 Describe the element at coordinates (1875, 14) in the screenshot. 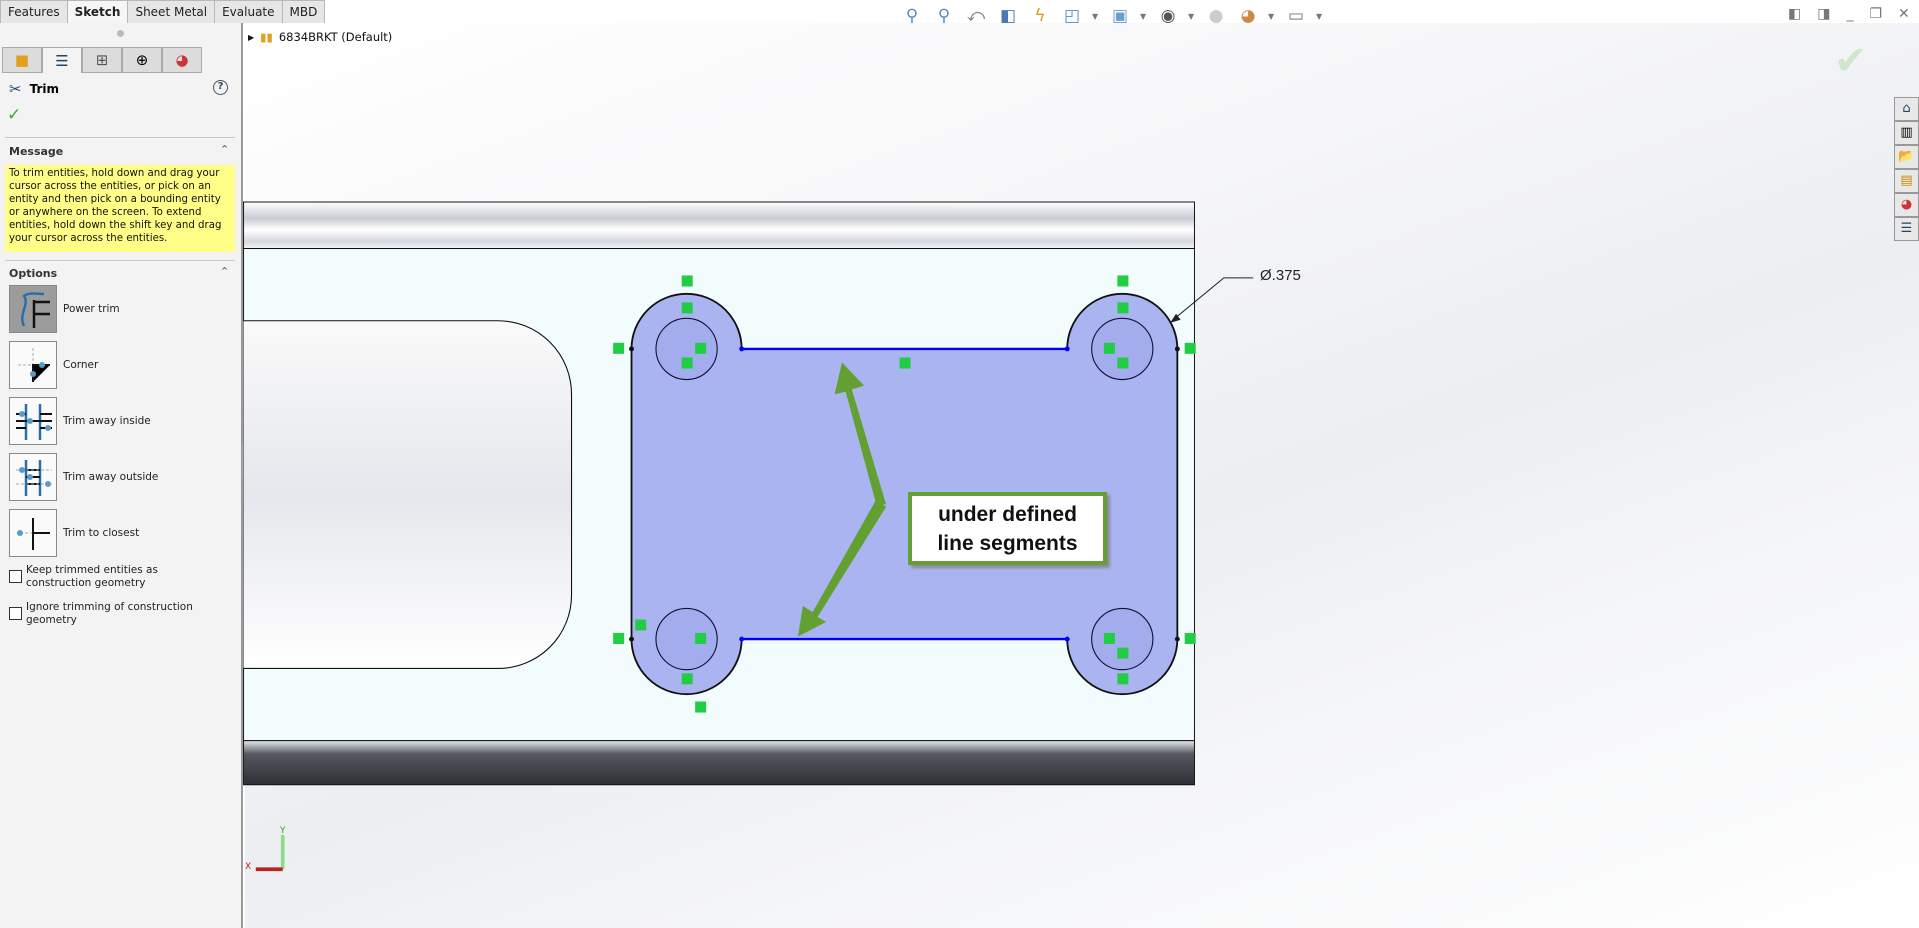

I see `restore-icon: ❐` at that location.